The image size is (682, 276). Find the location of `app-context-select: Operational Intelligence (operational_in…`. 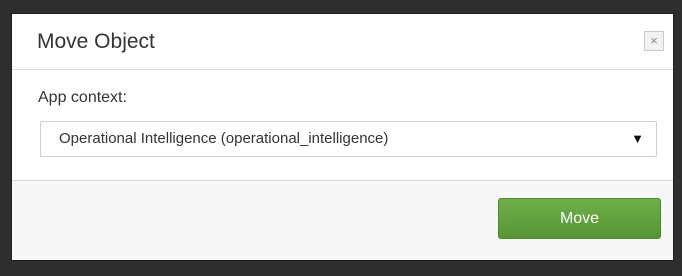

app-context-select: Operational Intelligence (operational_in… is located at coordinates (348, 139).